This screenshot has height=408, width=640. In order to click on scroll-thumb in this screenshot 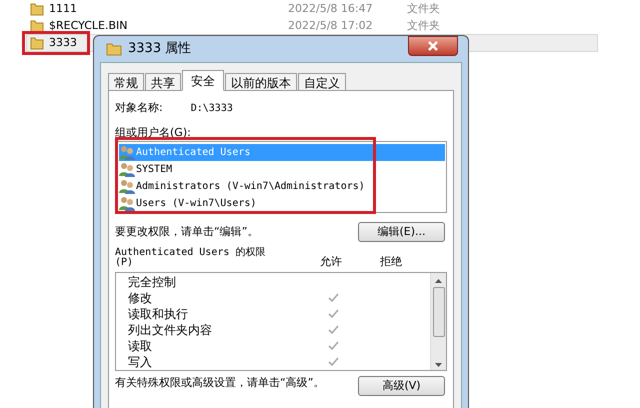, I will do `click(438, 312)`.